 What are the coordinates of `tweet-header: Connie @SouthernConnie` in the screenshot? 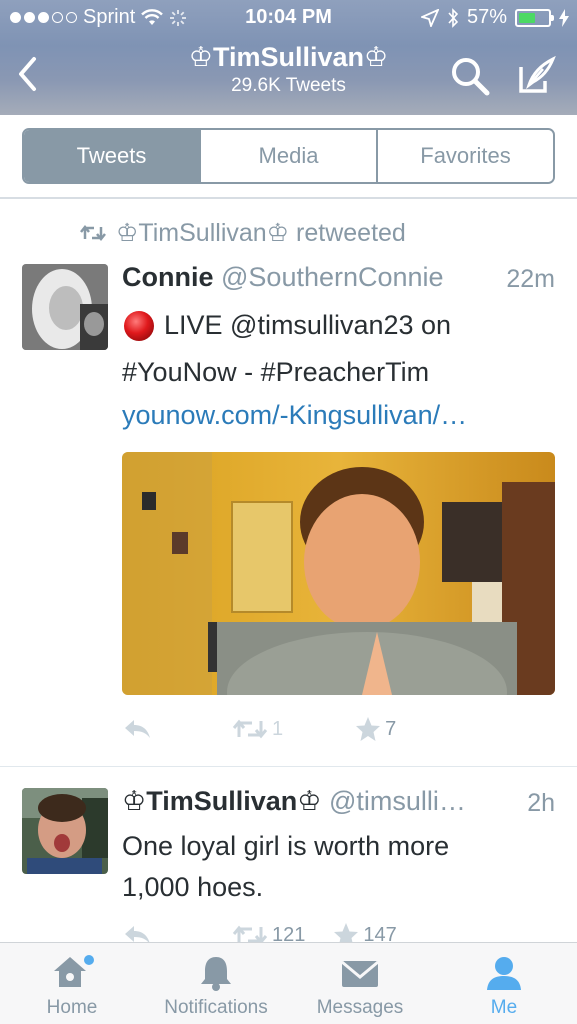 It's located at (283, 277).